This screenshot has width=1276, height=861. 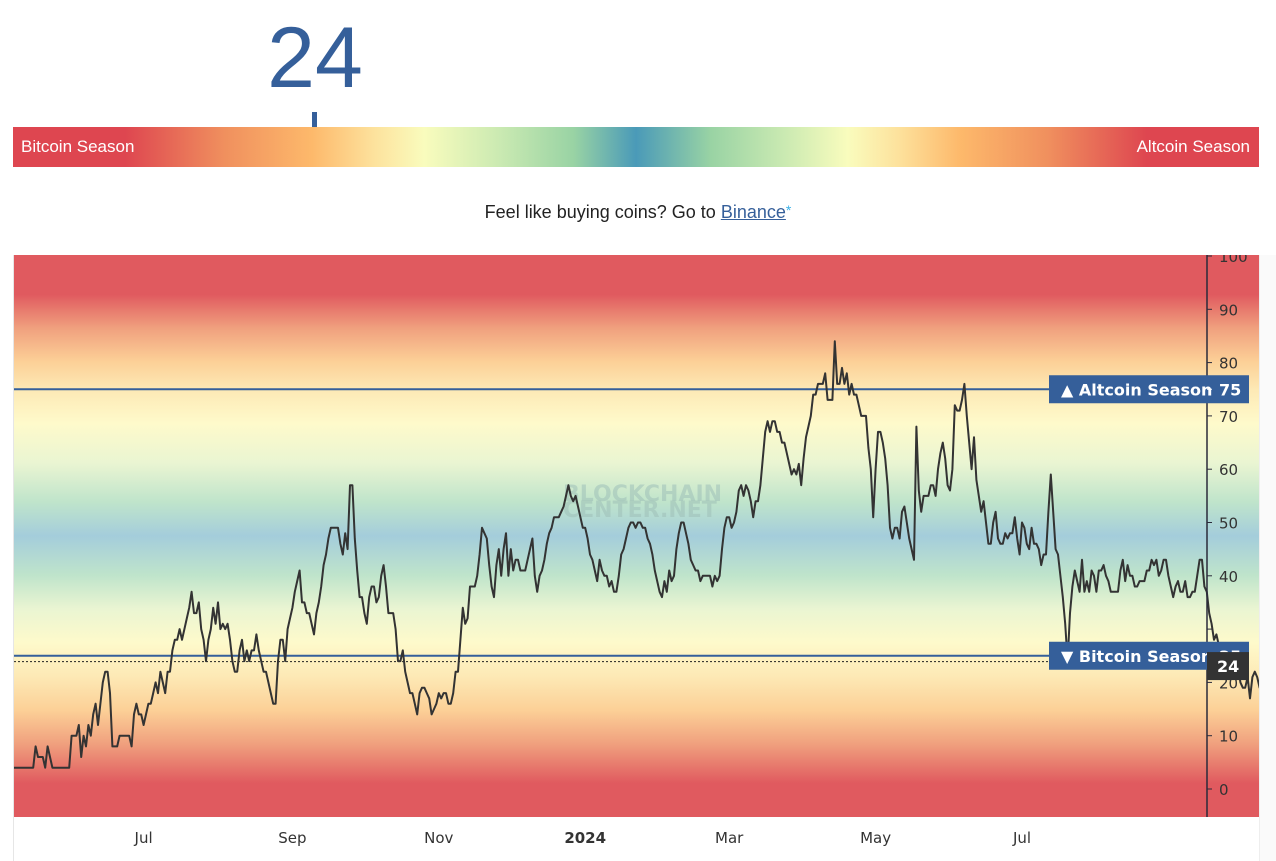 I want to click on x-tick-label: Mar, so click(x=729, y=838).